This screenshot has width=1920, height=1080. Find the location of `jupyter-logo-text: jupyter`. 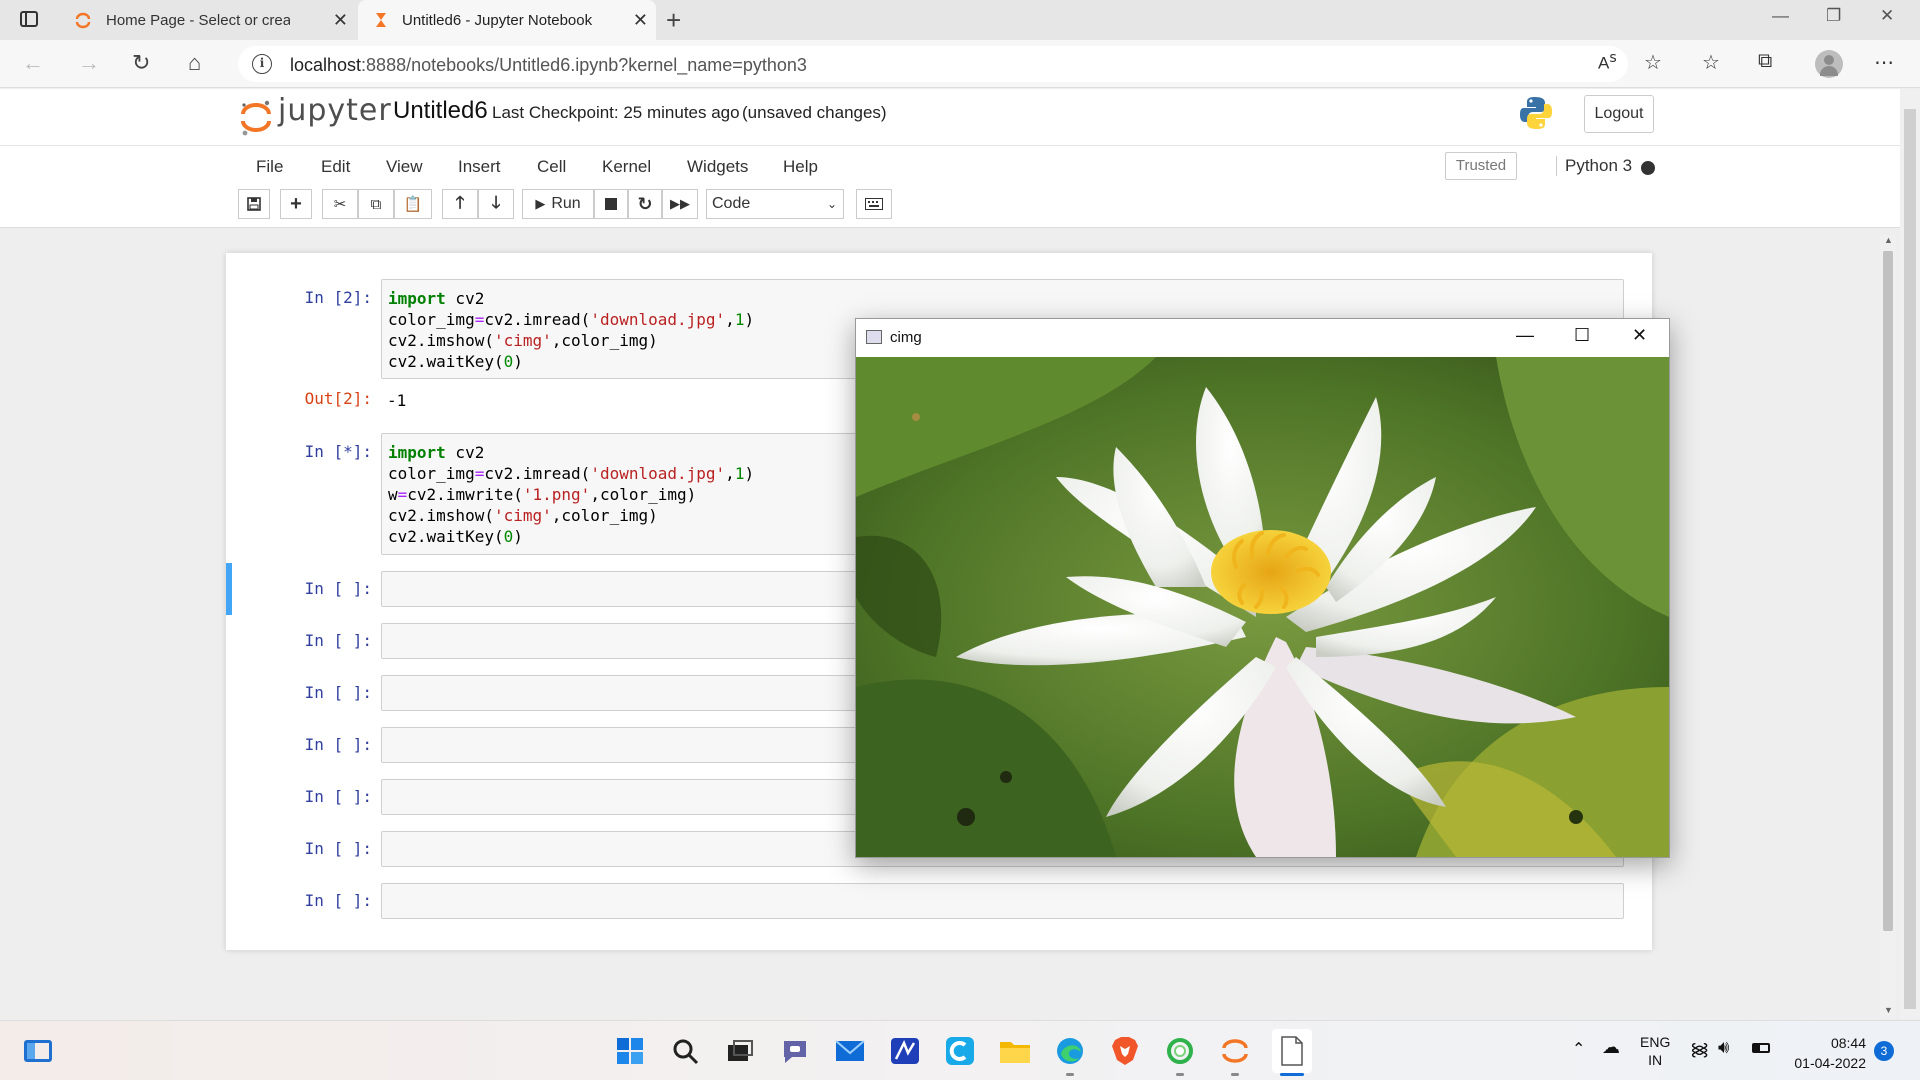

jupyter-logo-text: jupyter is located at coordinates (335, 110).